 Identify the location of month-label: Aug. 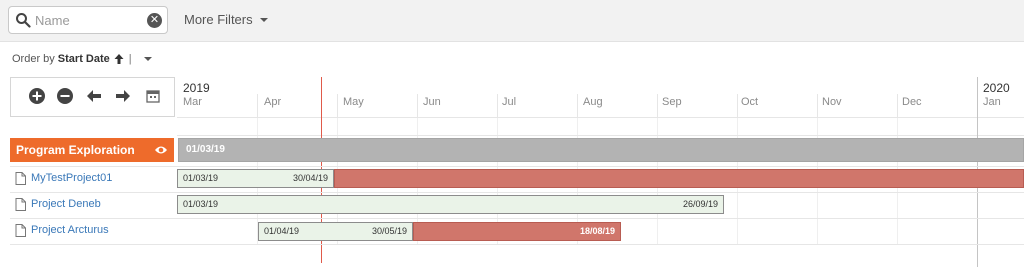
(593, 102).